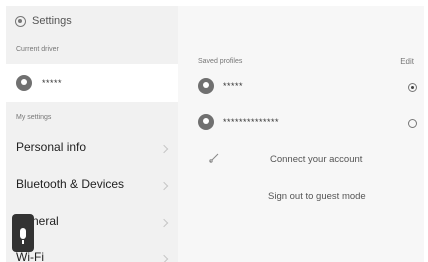 This screenshot has height=262, width=428. I want to click on saved-profile-1: *****, so click(220, 86).